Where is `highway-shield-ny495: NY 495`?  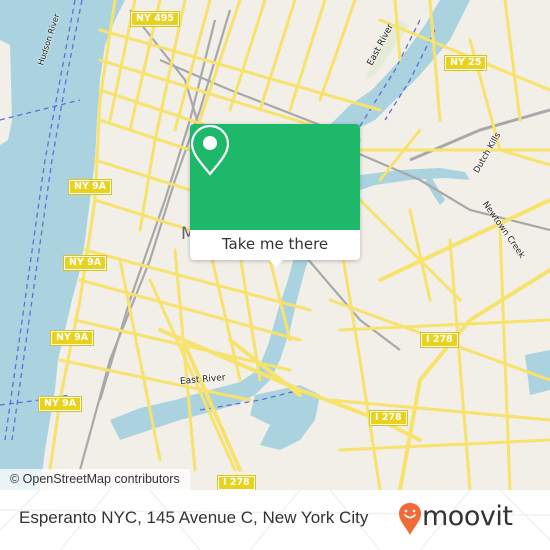 highway-shield-ny495: NY 495 is located at coordinates (155, 19).